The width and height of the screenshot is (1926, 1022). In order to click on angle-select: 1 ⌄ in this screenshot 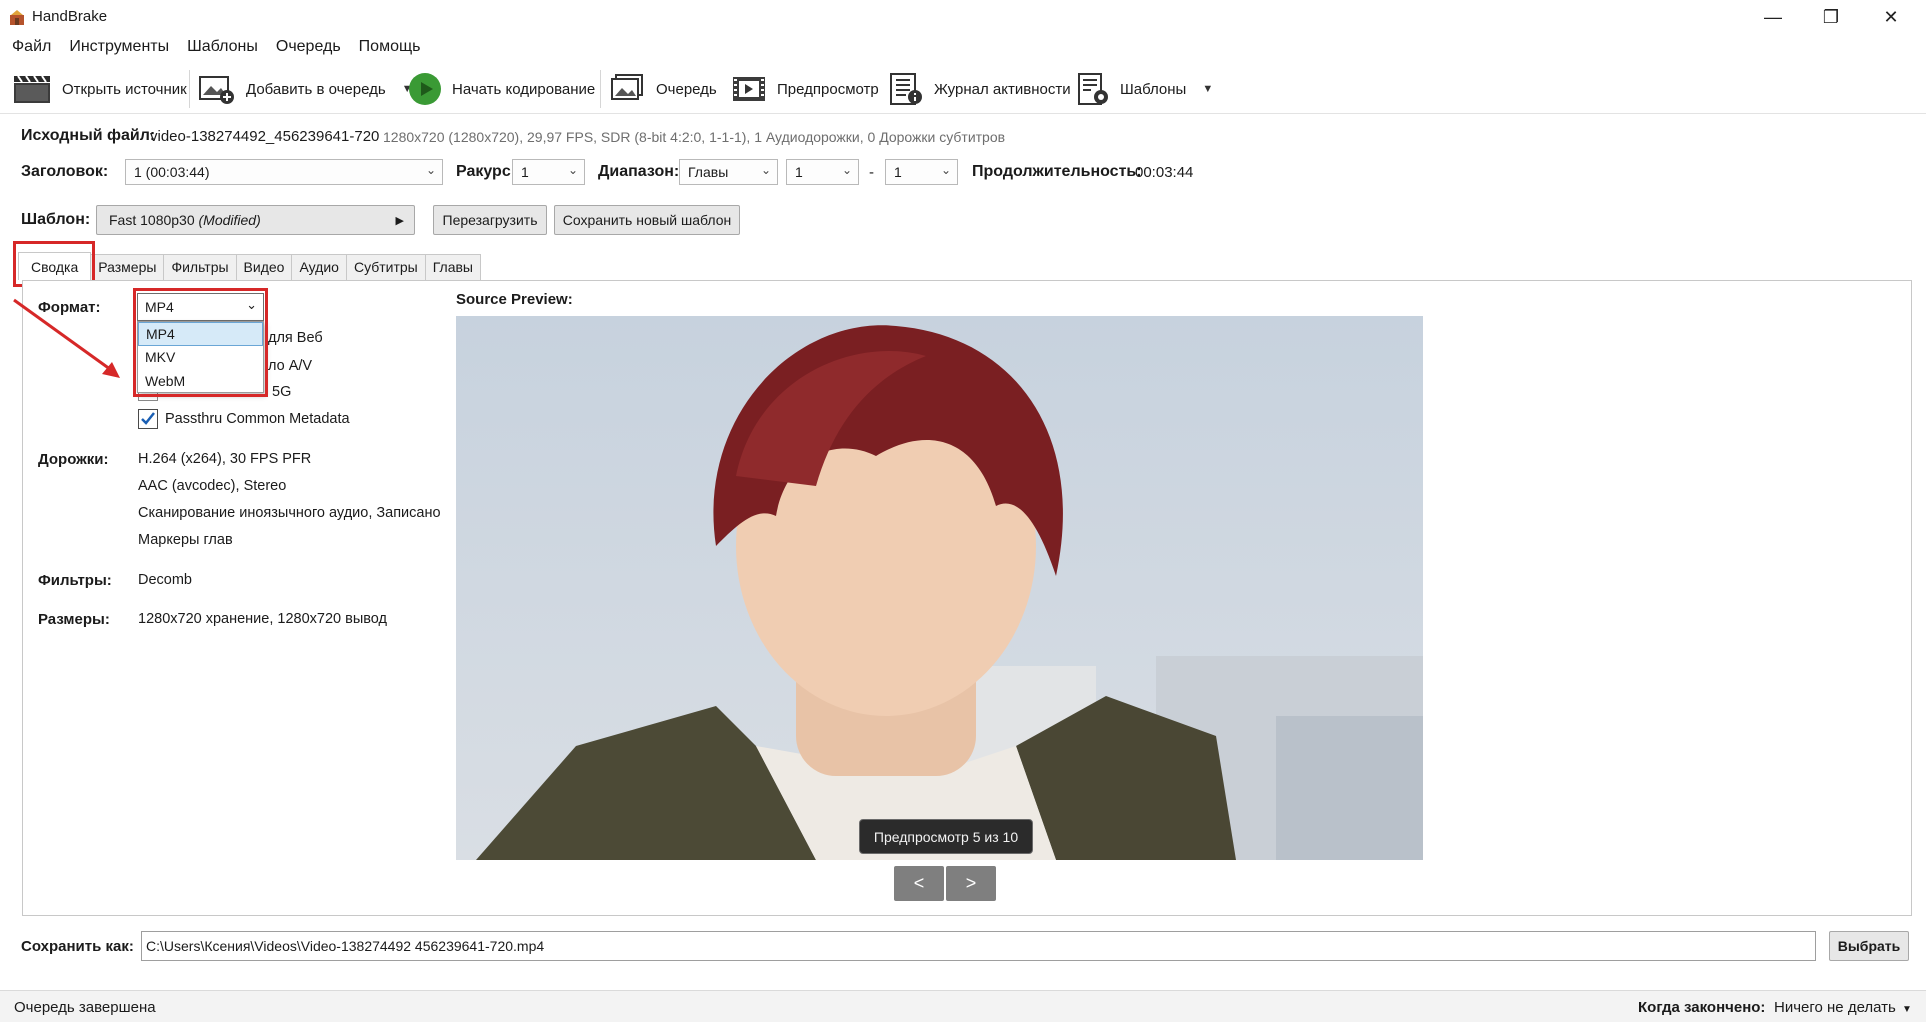, I will do `click(548, 172)`.